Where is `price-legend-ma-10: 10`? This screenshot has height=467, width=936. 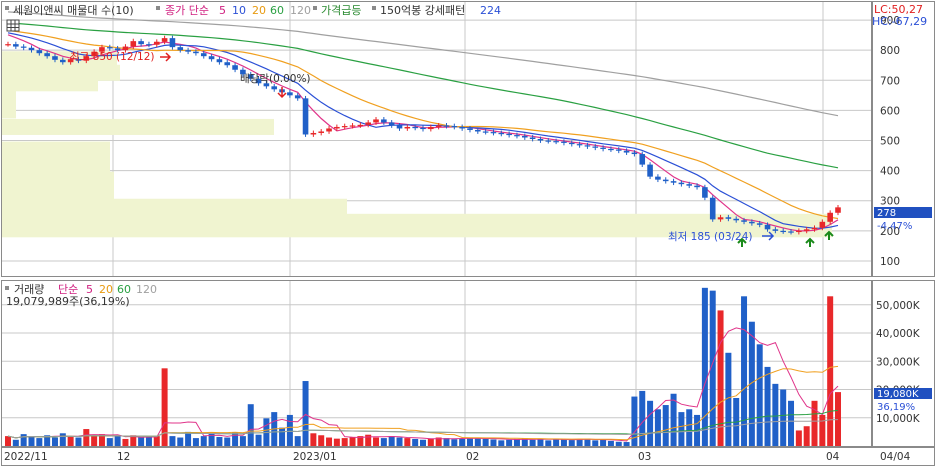
price-legend-ma-10: 10 is located at coordinates (239, 10).